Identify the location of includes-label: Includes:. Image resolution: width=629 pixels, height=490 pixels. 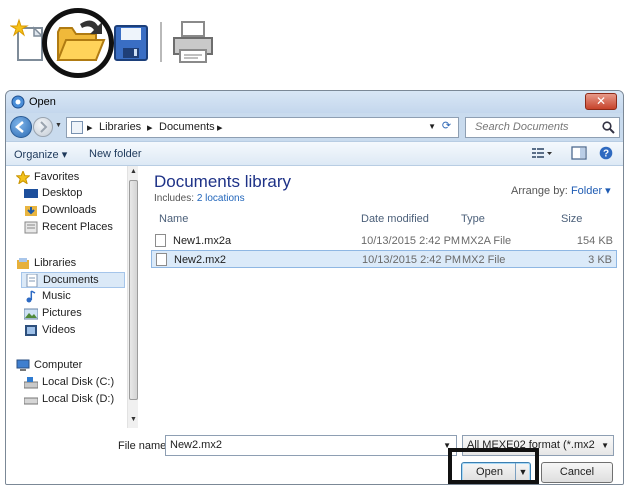
(174, 198).